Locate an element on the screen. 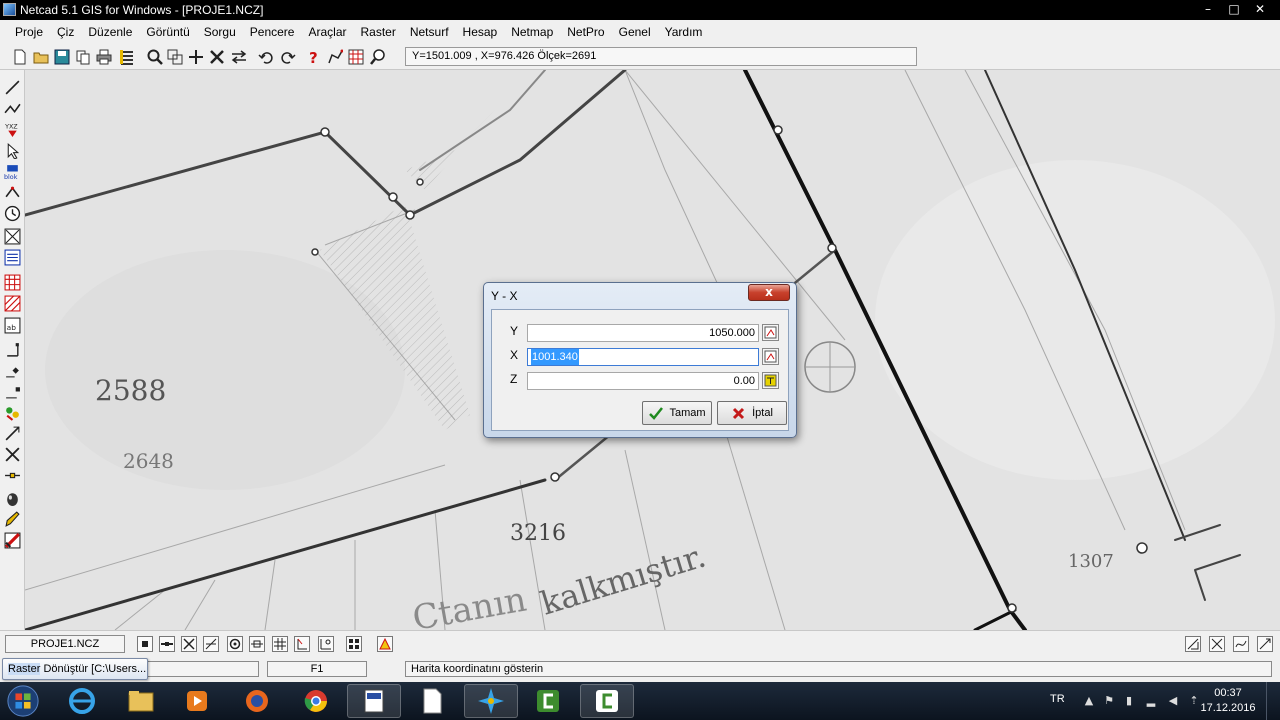  line-tool-icon is located at coordinates (12, 87).